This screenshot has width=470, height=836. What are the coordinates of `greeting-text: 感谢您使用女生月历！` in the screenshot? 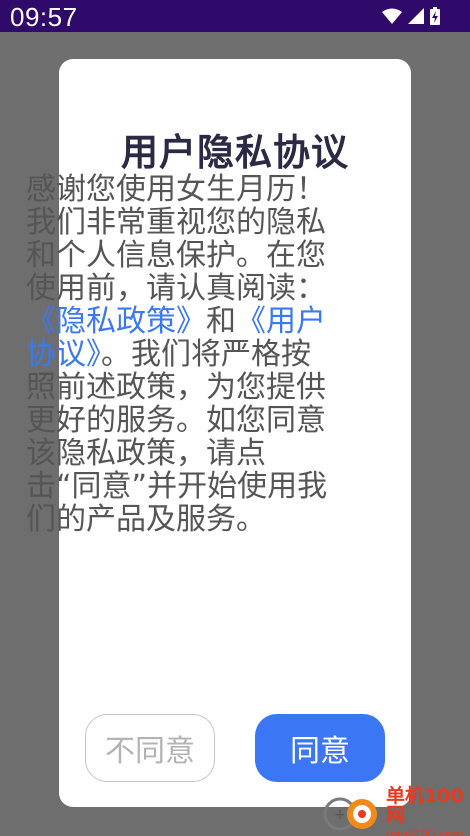 It's located at (176, 189).